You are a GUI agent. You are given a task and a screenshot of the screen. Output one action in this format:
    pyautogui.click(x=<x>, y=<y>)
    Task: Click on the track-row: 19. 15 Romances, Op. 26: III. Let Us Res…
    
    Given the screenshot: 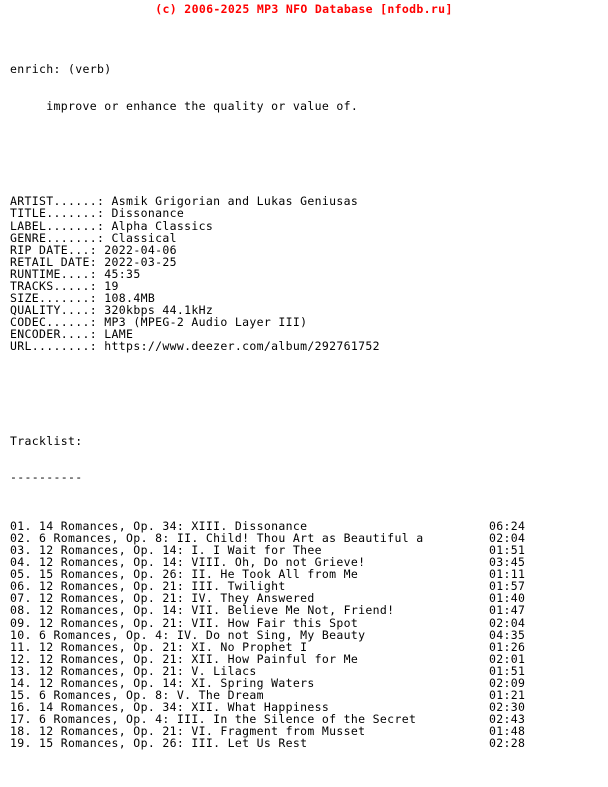 What is the action you would take?
    pyautogui.click(x=309, y=743)
    